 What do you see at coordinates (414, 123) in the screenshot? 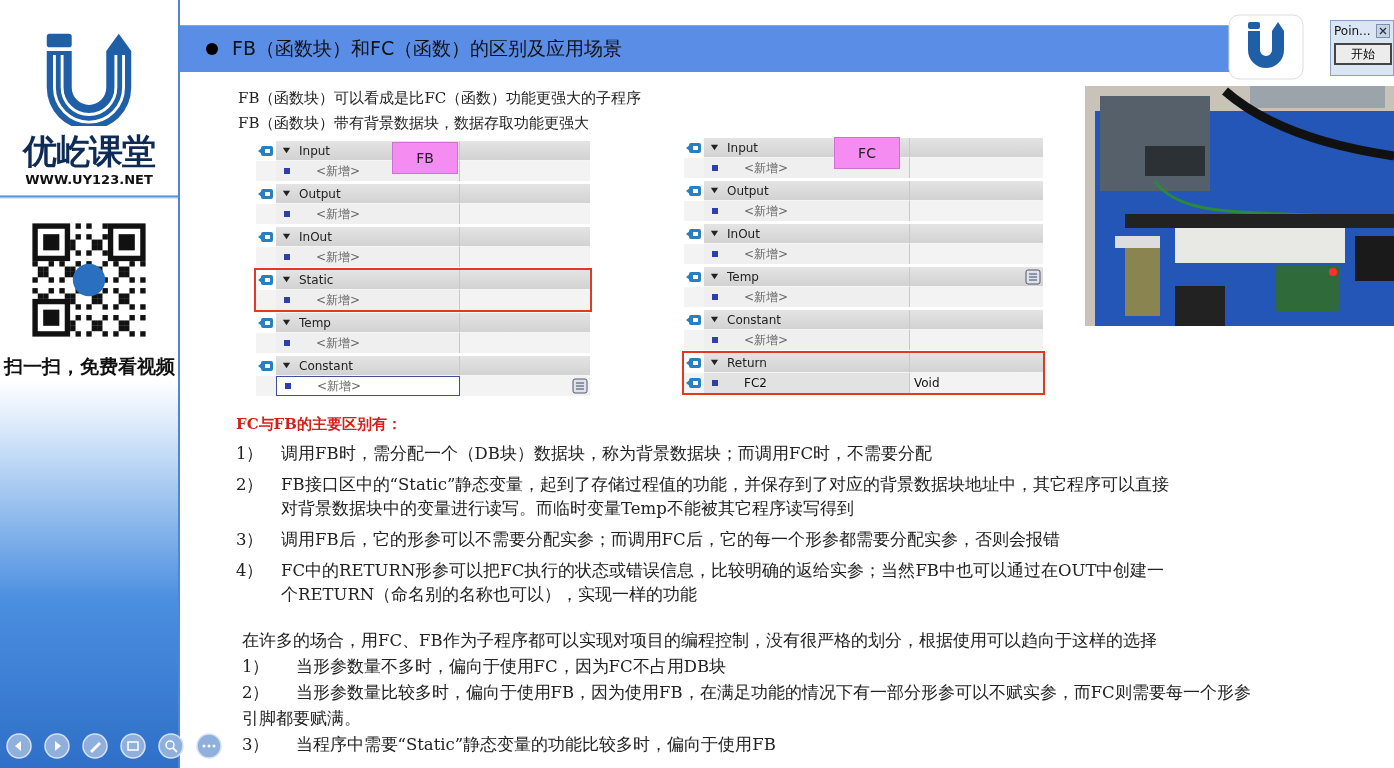
I see `intro-text: FB（函数块）带有背景数据块，数据存取功能更强大` at bounding box center [414, 123].